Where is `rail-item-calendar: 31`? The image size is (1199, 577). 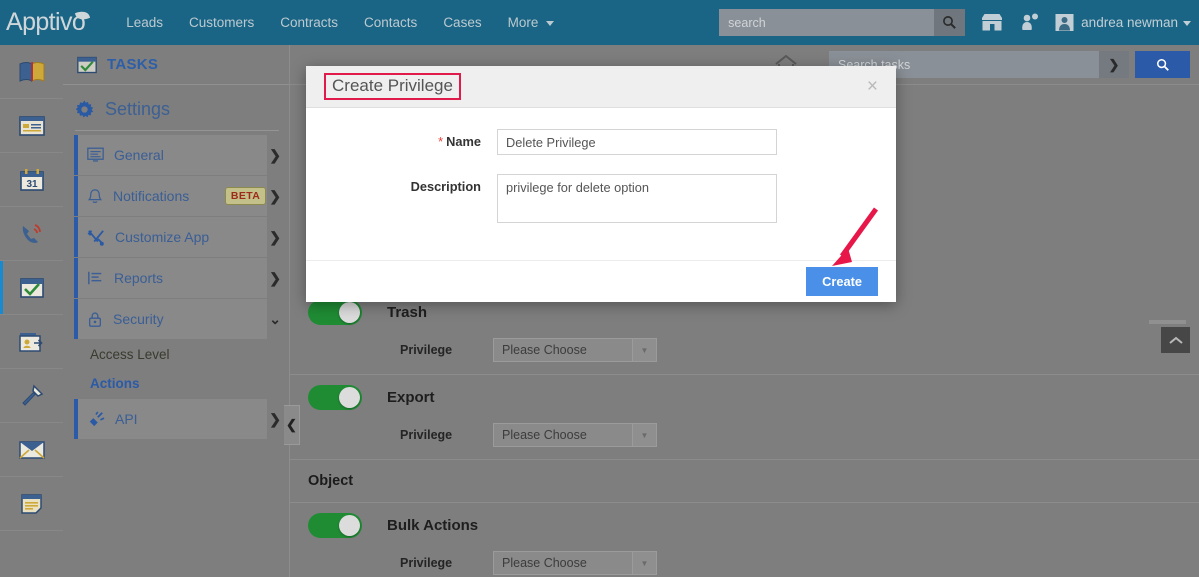
rail-item-calendar: 31 is located at coordinates (31, 180).